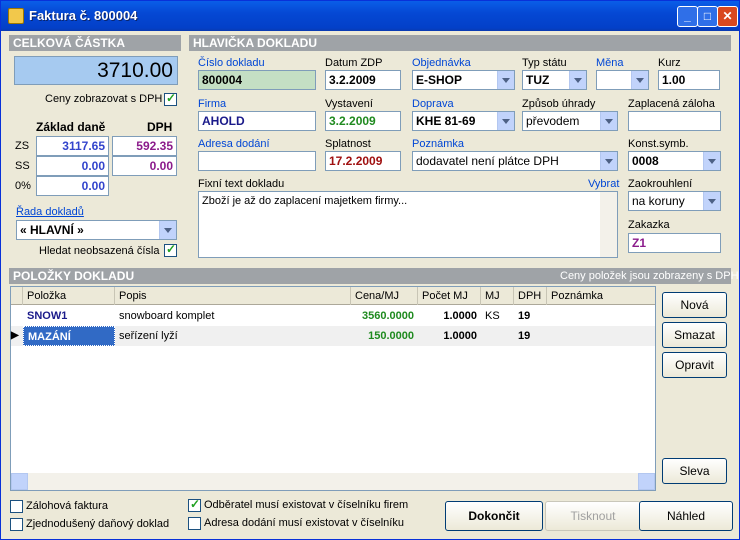 This screenshot has width=740, height=540. What do you see at coordinates (69, 296) in the screenshot?
I see `col-polozka: Položka` at bounding box center [69, 296].